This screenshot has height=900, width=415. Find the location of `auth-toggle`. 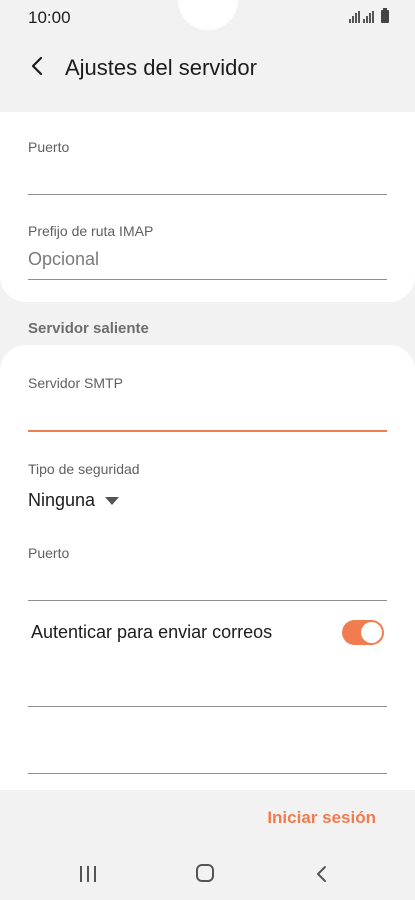

auth-toggle is located at coordinates (363, 632).